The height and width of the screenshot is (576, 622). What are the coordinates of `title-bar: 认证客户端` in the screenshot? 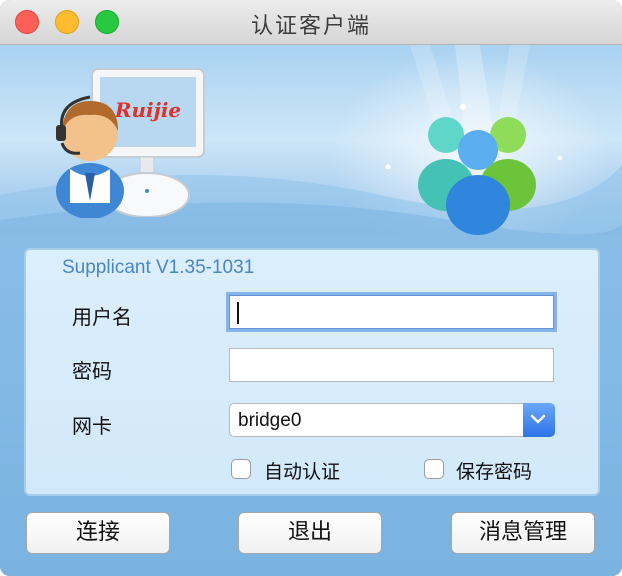 It's located at (311, 22).